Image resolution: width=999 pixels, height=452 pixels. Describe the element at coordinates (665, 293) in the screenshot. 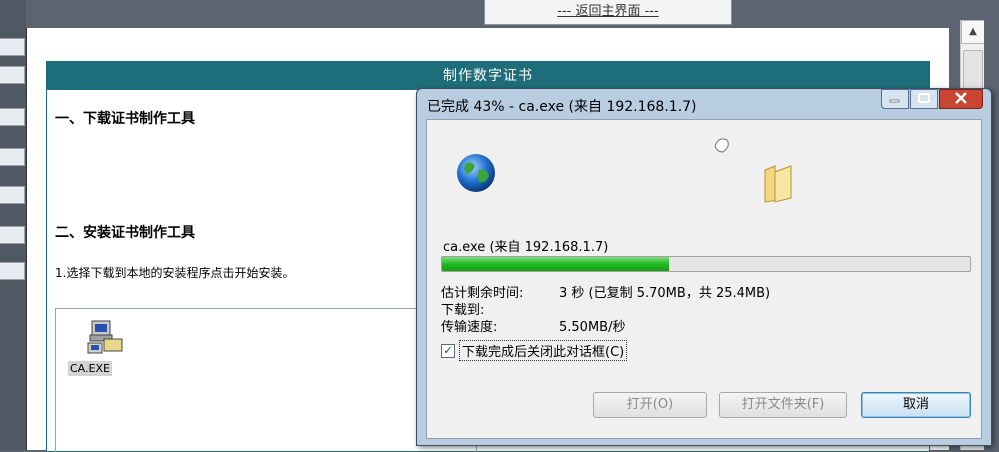

I see `time-left-value: 3 秒 (已复制 5.70MB，共 25.4MB)` at that location.